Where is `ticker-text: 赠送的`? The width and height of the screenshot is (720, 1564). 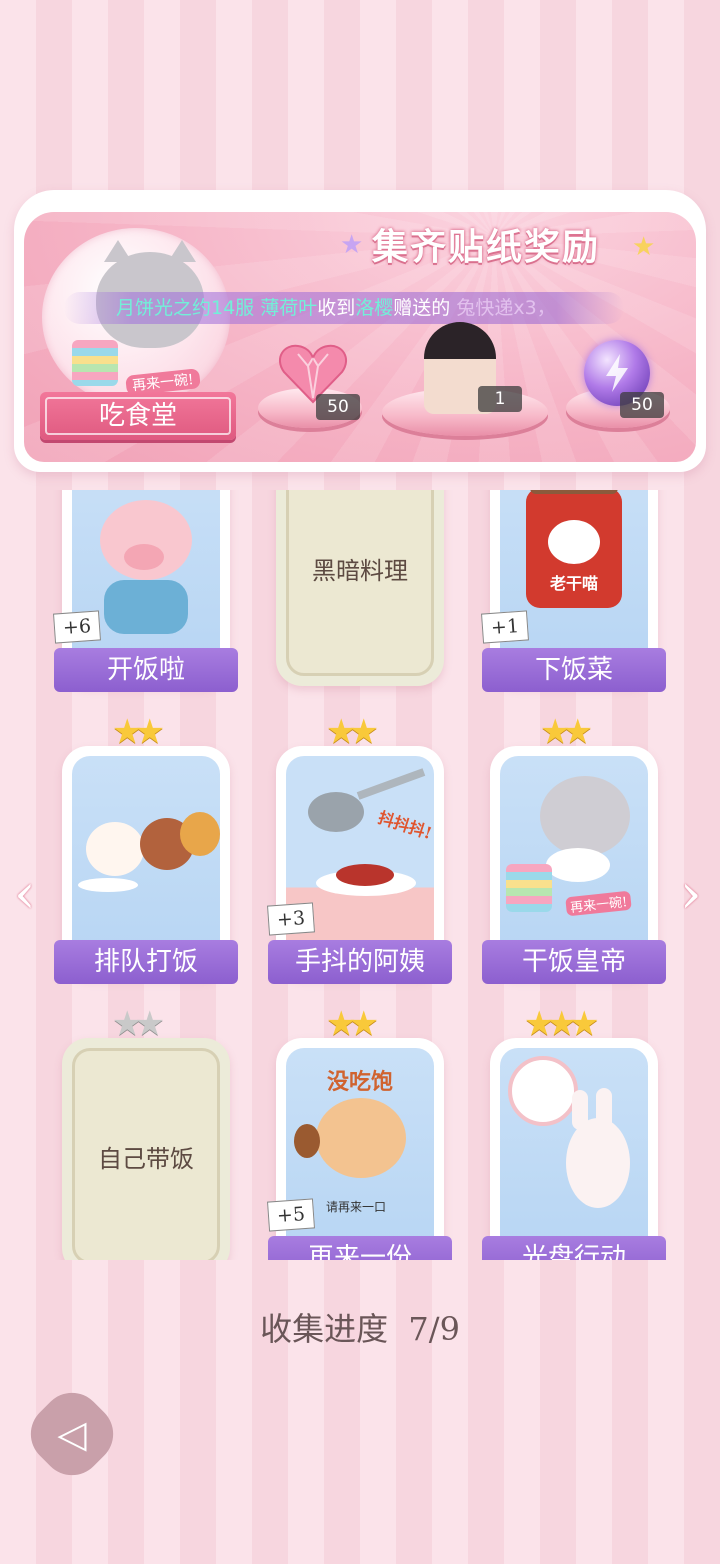 ticker-text: 赠送的 is located at coordinates (422, 308).